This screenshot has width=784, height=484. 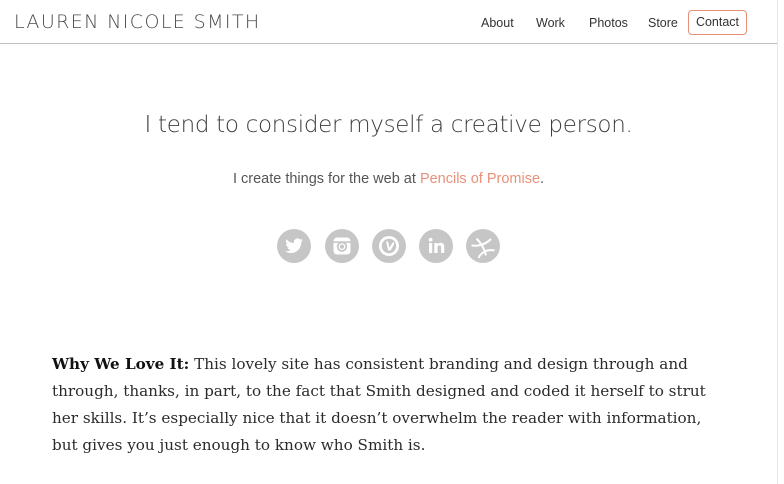 What do you see at coordinates (717, 22) in the screenshot?
I see `nav-contact-button: Contact` at bounding box center [717, 22].